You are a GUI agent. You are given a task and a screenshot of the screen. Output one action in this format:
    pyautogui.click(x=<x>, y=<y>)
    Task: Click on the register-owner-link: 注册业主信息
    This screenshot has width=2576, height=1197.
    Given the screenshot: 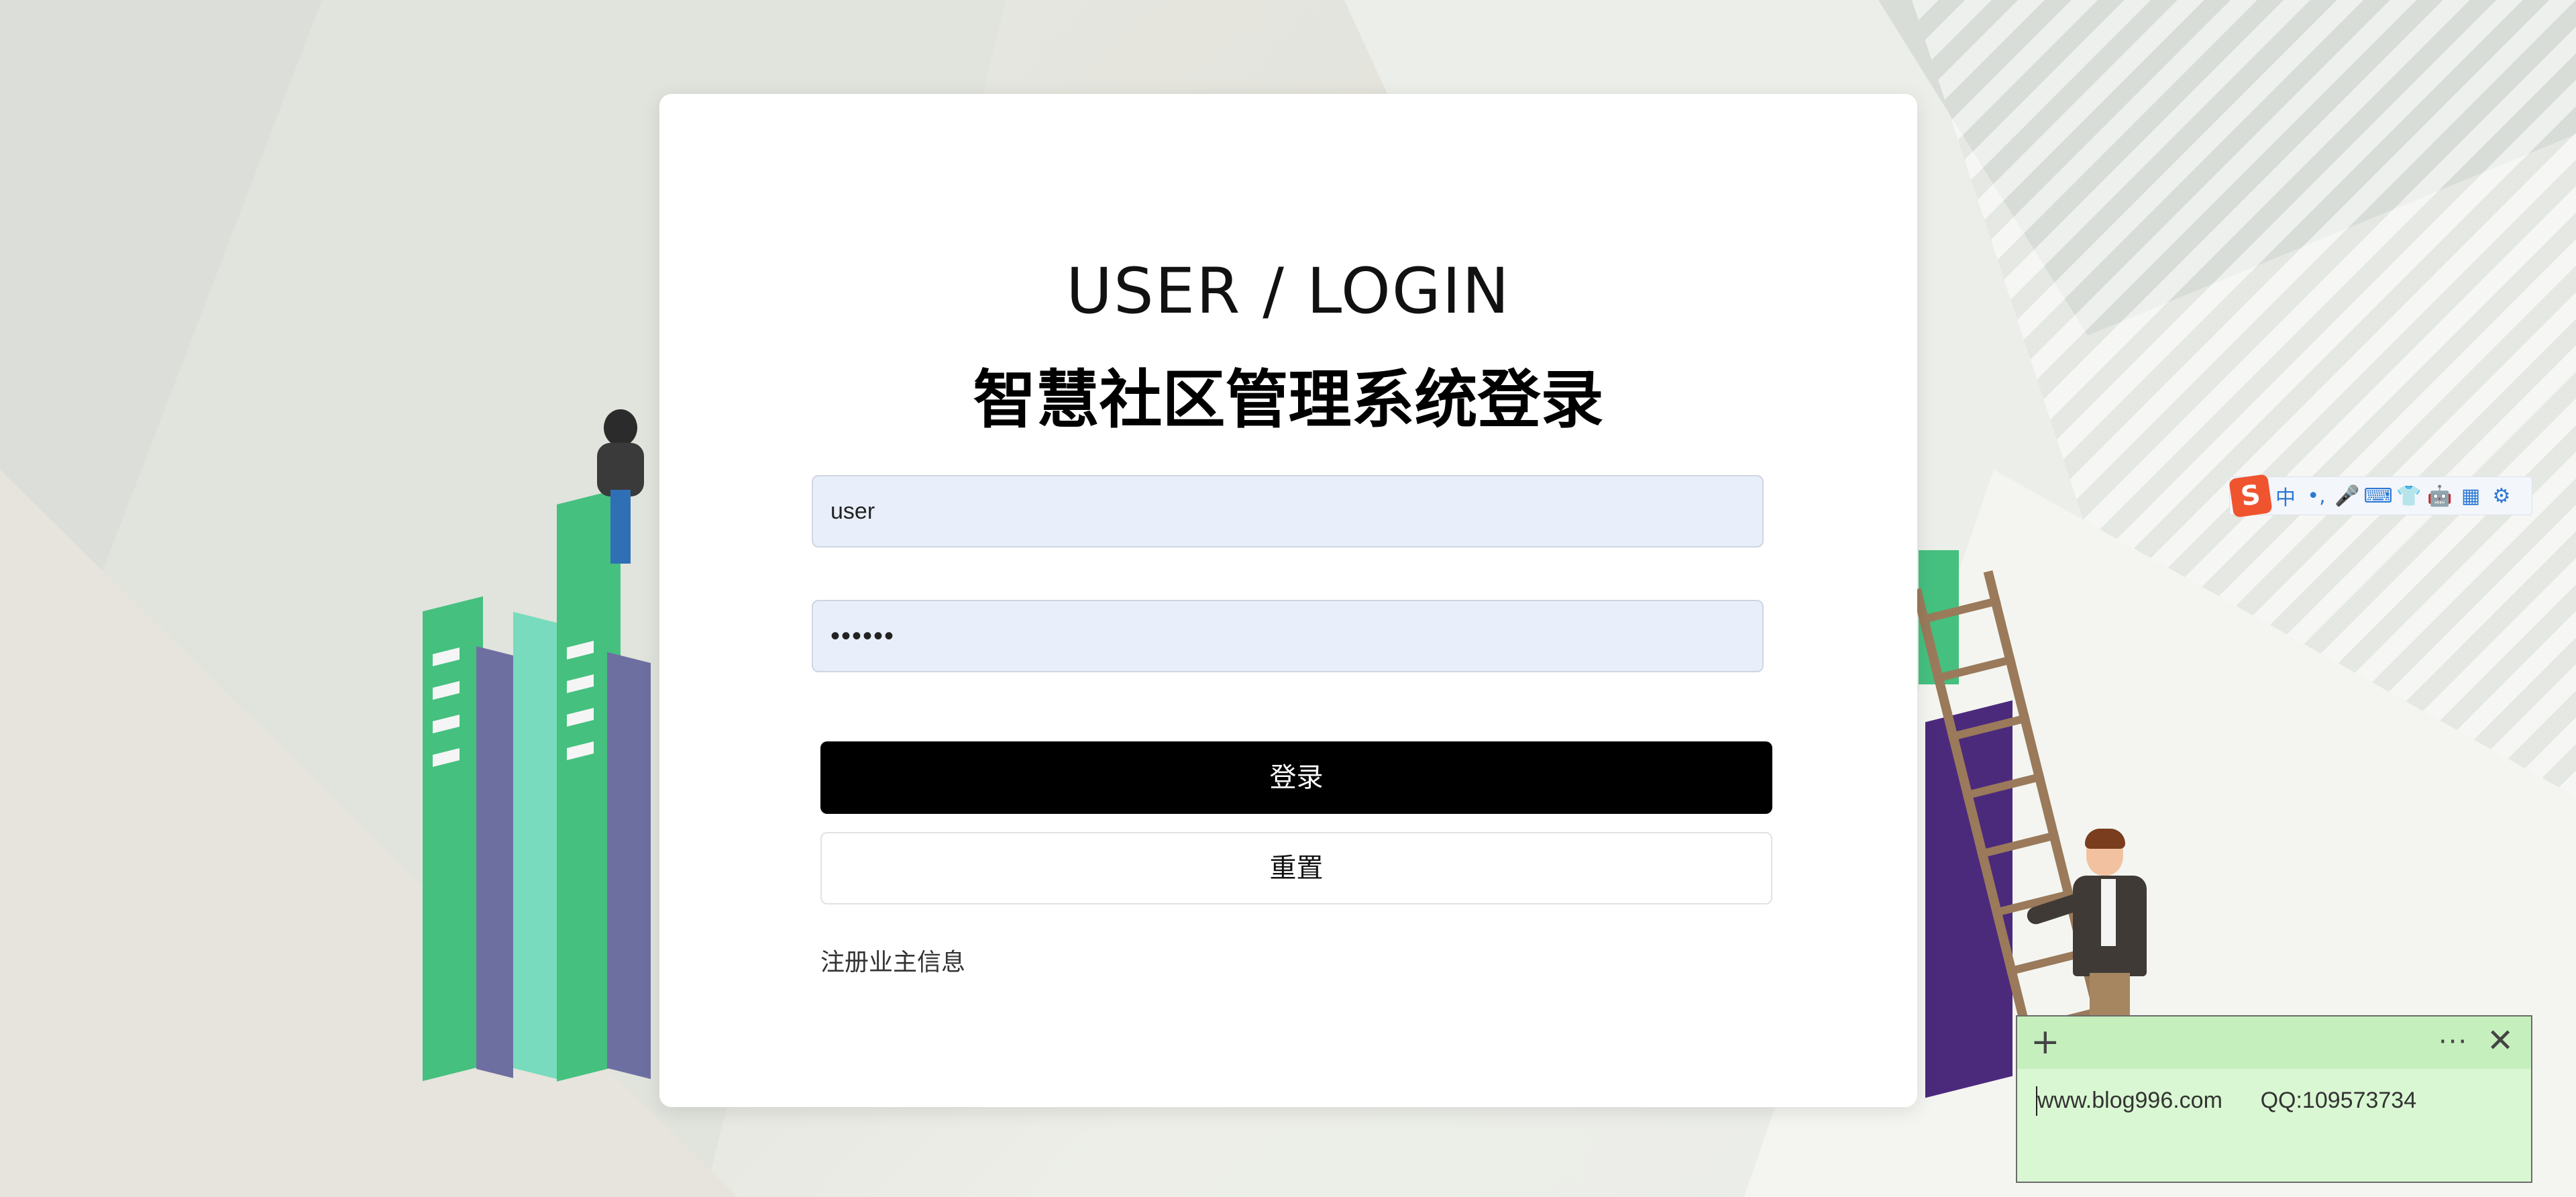 What is the action you would take?
    pyautogui.click(x=892, y=960)
    